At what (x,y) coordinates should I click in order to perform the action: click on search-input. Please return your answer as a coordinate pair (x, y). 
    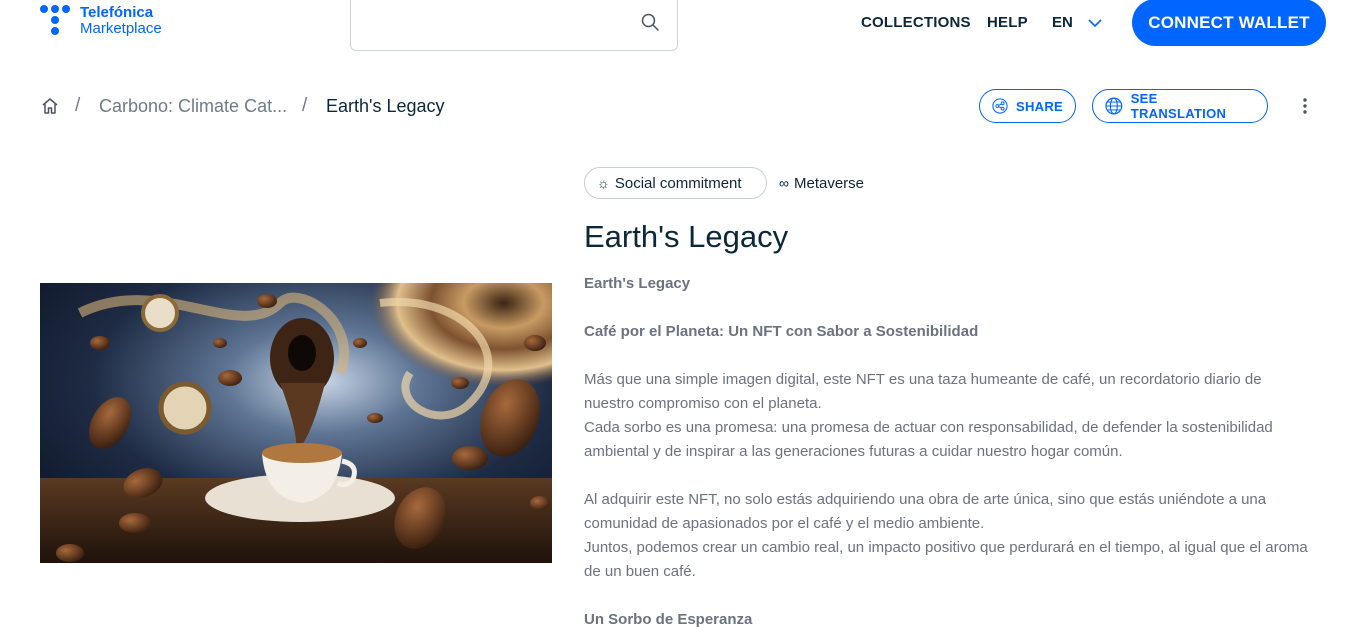
    Looking at the image, I should click on (514, 25).